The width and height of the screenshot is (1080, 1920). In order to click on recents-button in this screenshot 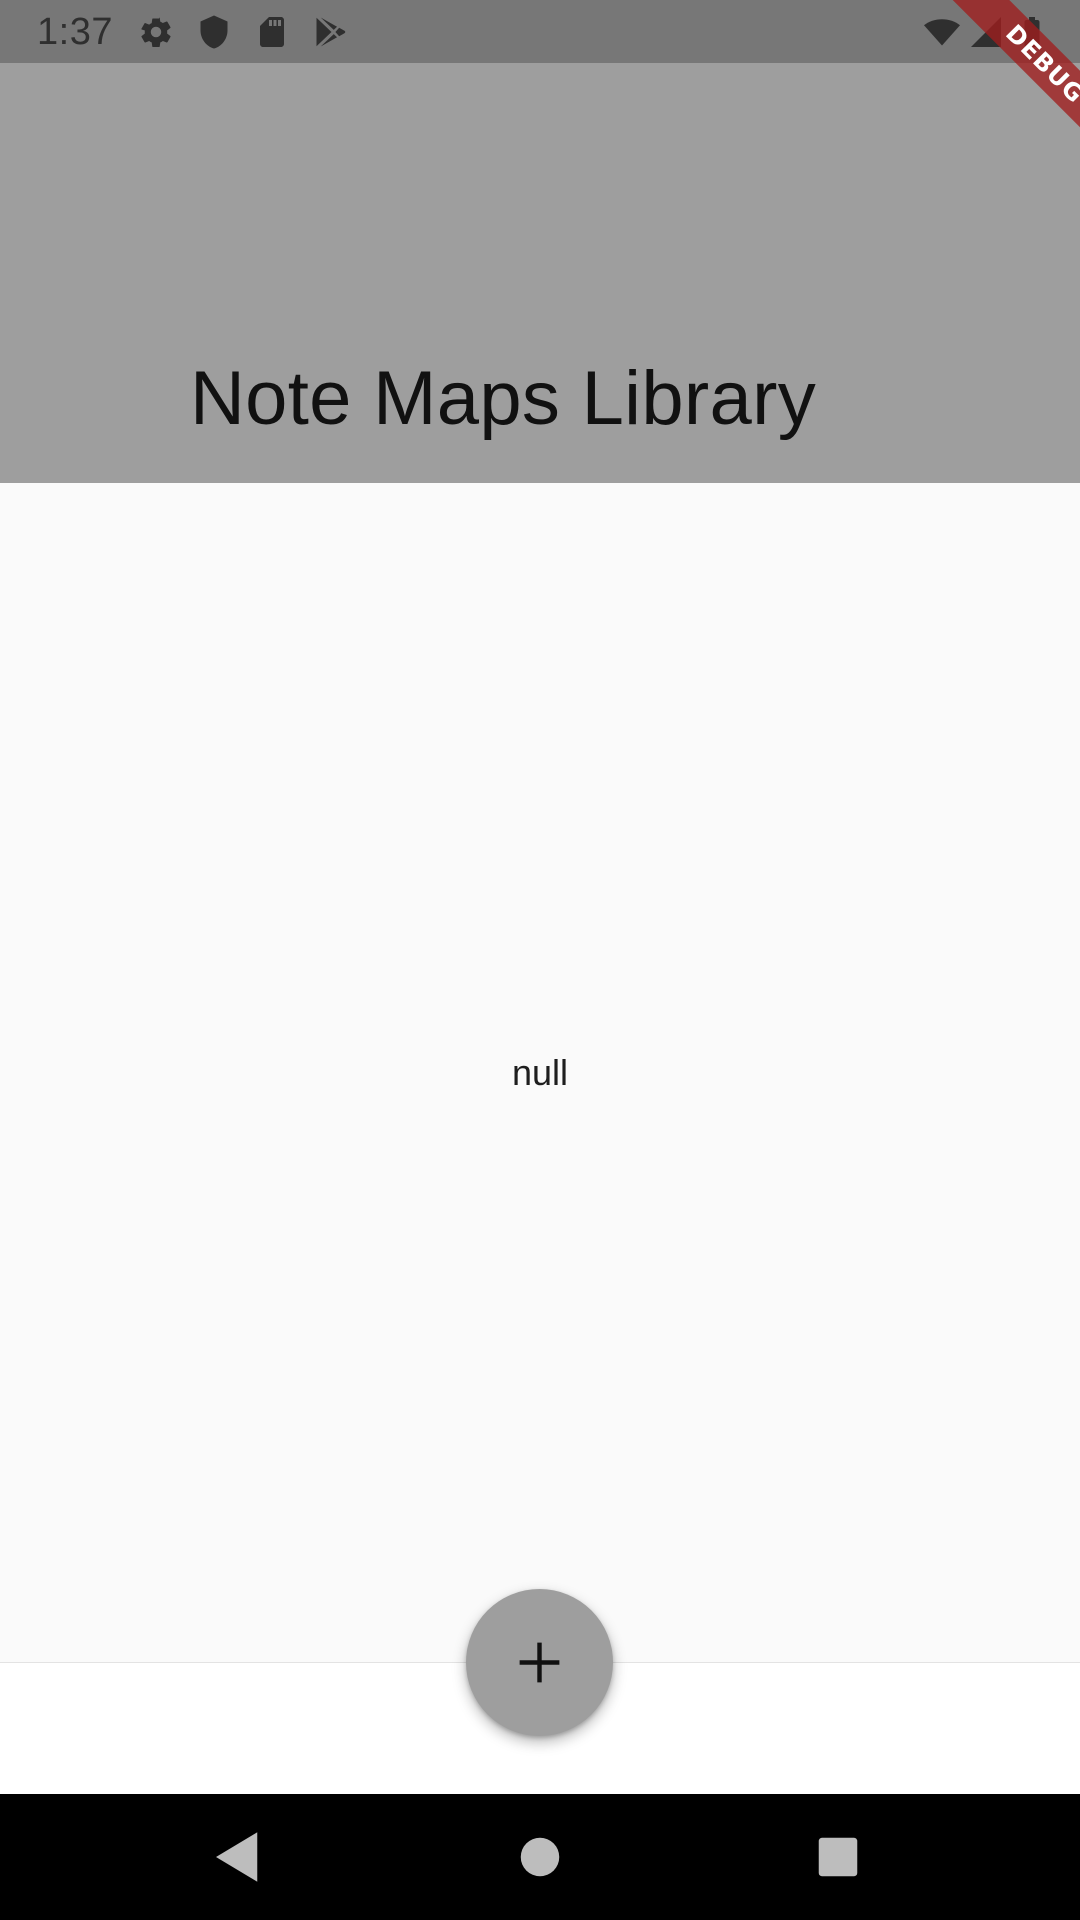, I will do `click(838, 1857)`.